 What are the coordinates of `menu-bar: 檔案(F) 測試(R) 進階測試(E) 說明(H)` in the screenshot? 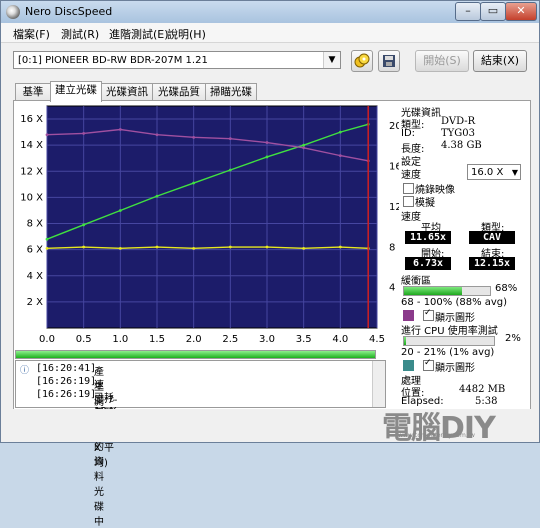 It's located at (270, 33).